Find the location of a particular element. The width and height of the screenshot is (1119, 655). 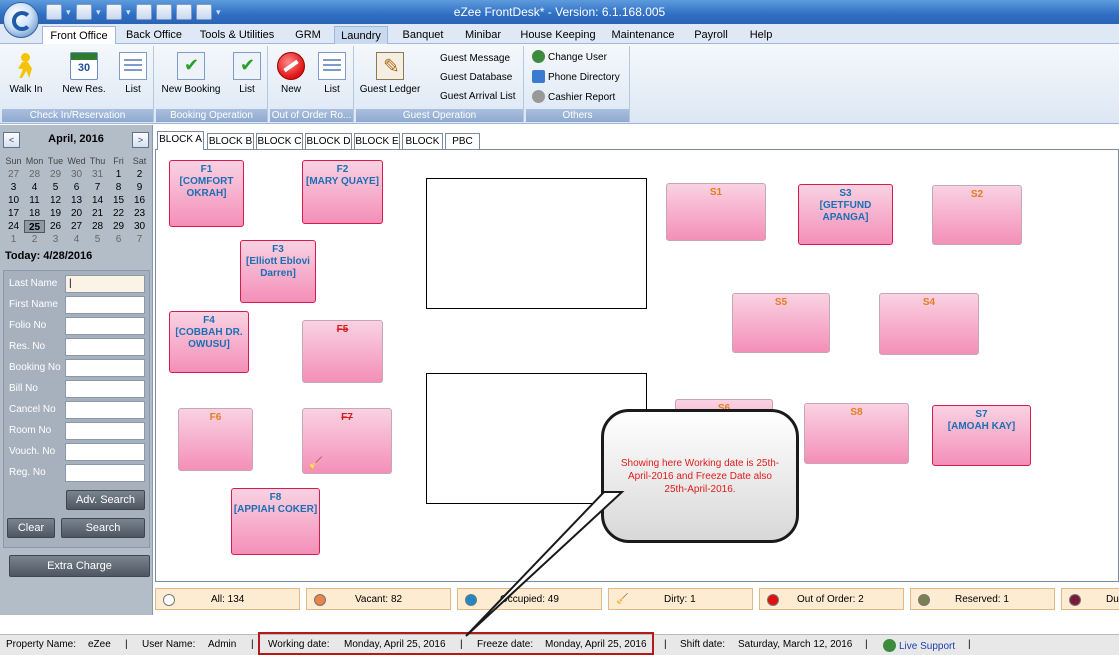

reservation-list-button: List is located at coordinates (133, 76).